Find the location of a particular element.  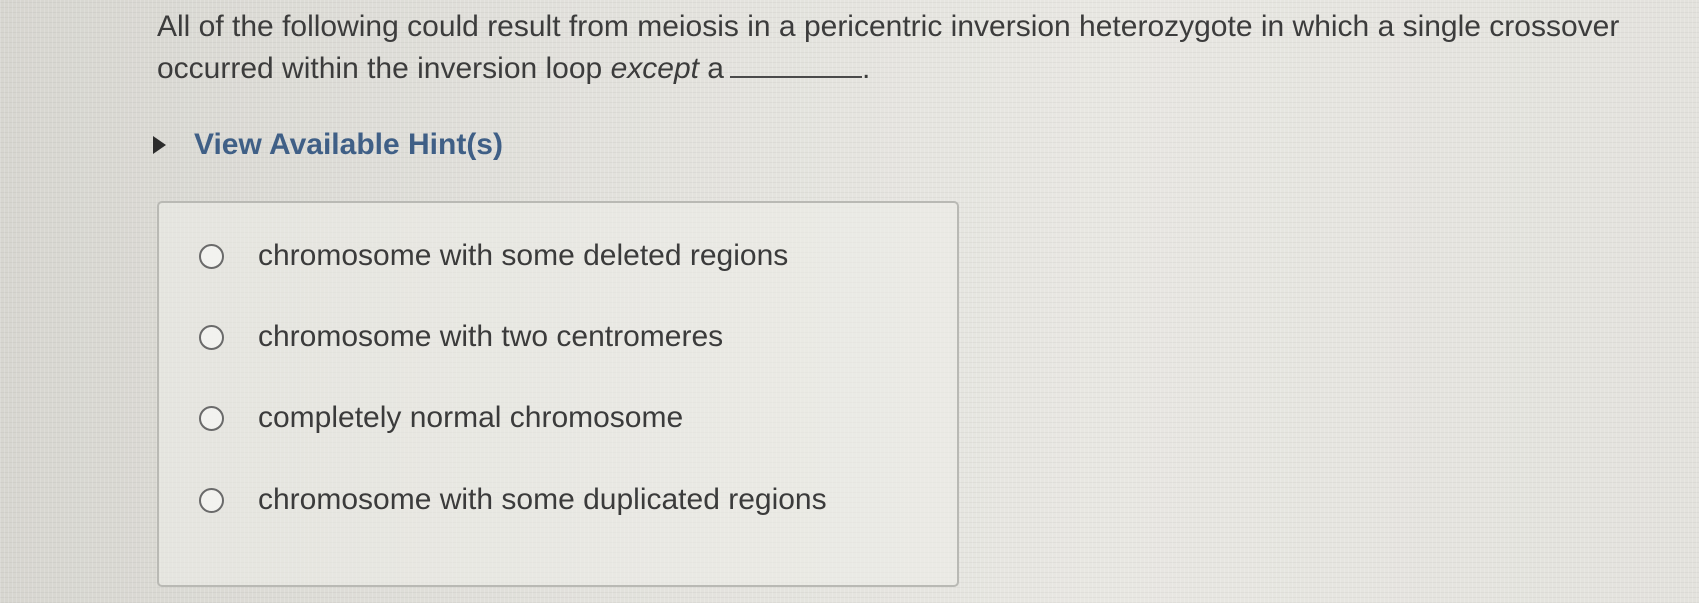

option-normal-chromosome: completely normal chromosome is located at coordinates (441, 418).